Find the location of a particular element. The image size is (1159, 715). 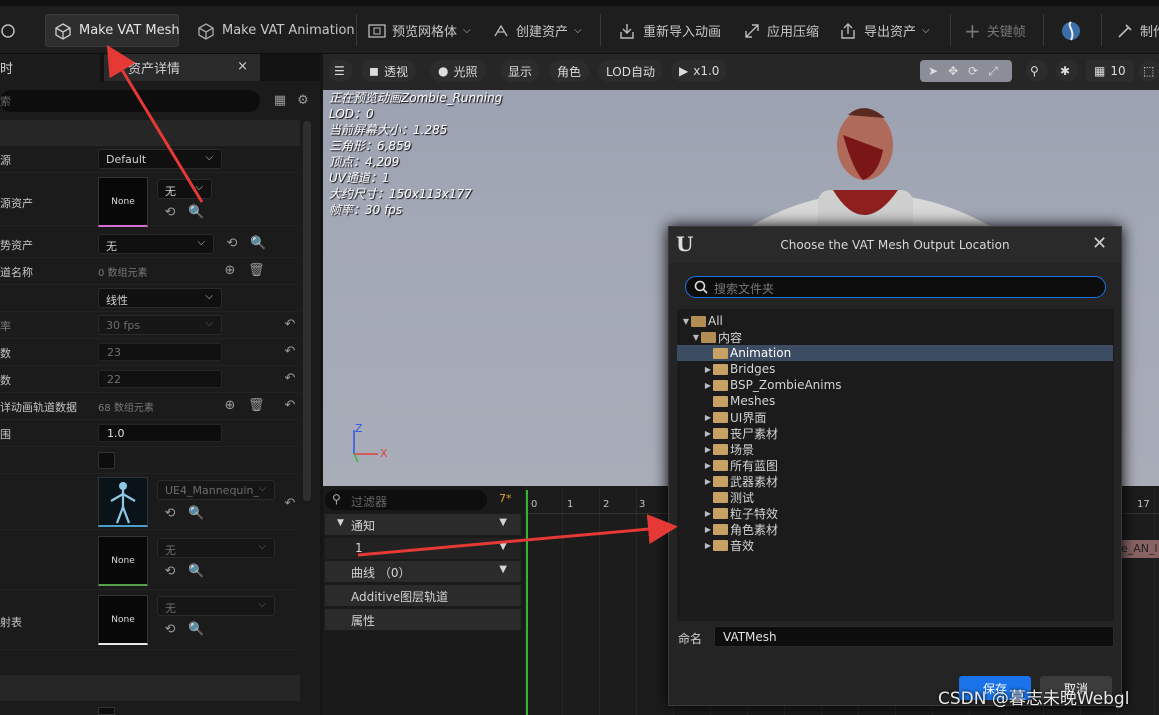

tree-item-blueprints: ▶ 所有蓝图 is located at coordinates (895, 465).